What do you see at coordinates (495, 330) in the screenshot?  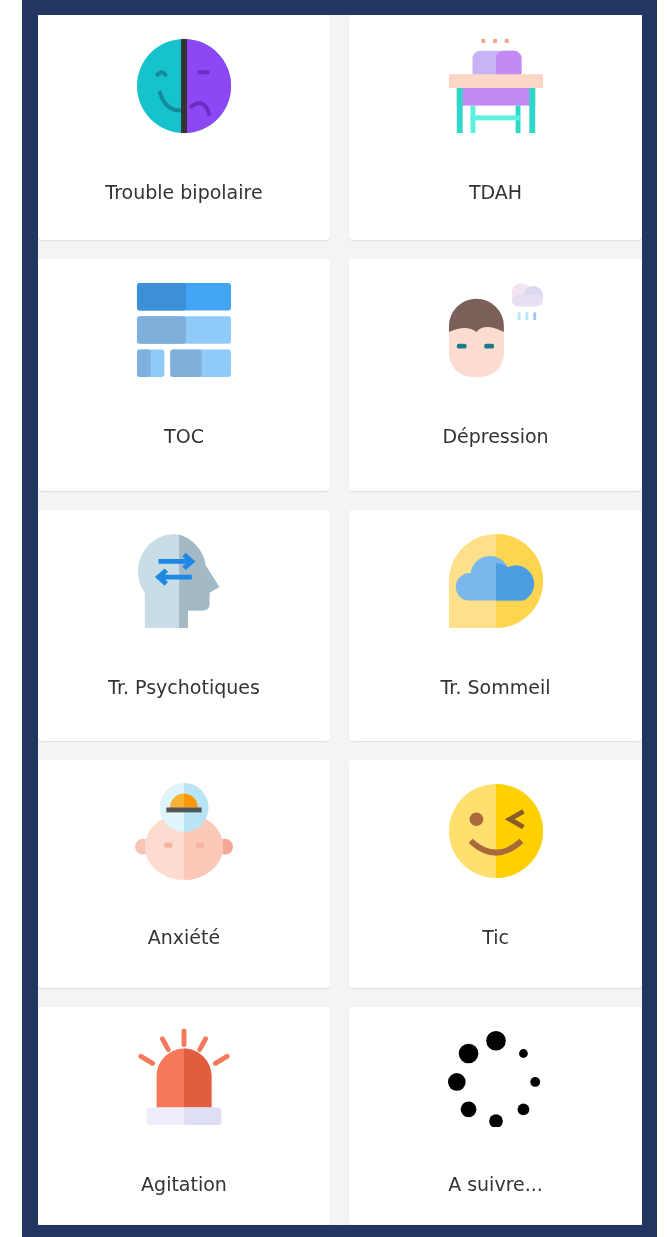 I see `face-with-rain-cloud-icon` at bounding box center [495, 330].